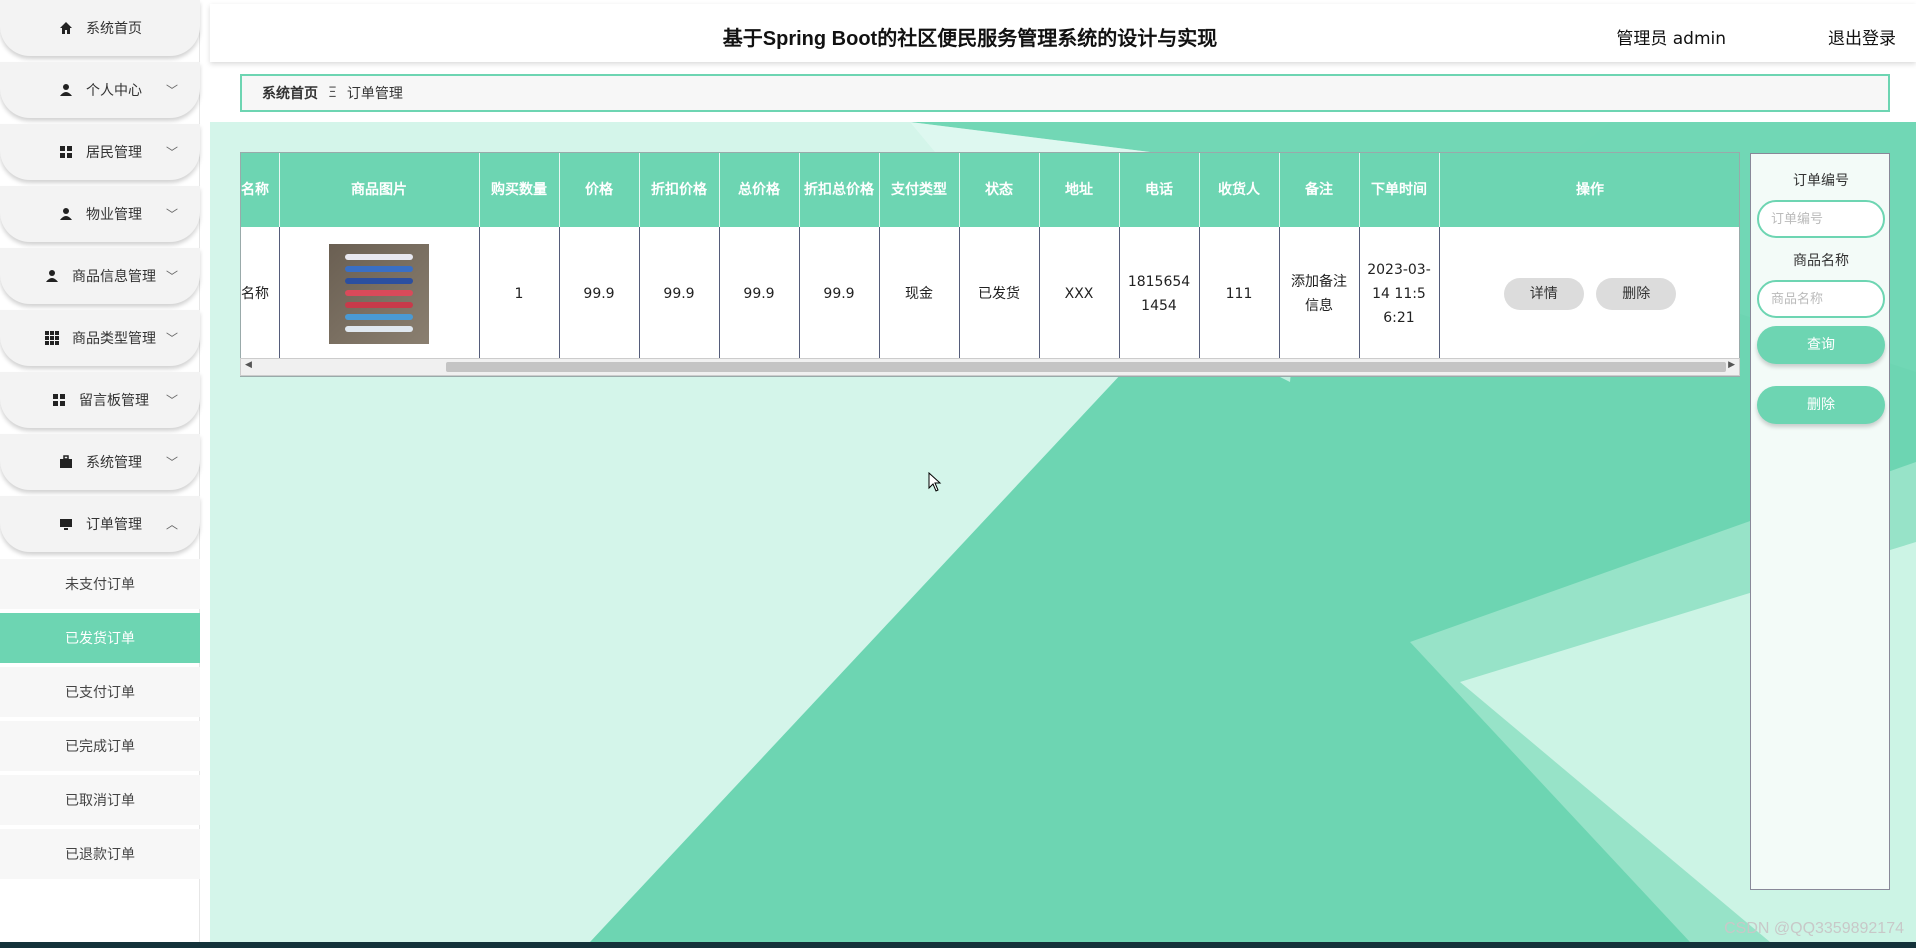 The image size is (1916, 948). What do you see at coordinates (1731, 365) in the screenshot?
I see `scroll-right-icon: ▶` at bounding box center [1731, 365].